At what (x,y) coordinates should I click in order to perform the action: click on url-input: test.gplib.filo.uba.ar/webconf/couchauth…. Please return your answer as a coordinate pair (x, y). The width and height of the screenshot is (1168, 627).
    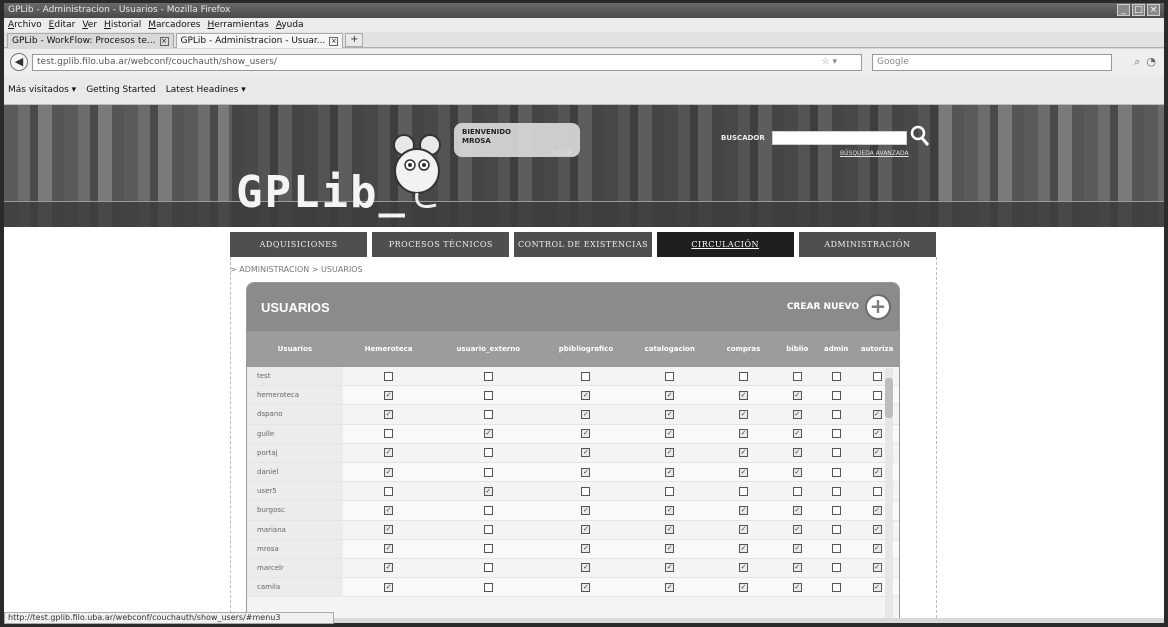
    Looking at the image, I should click on (447, 62).